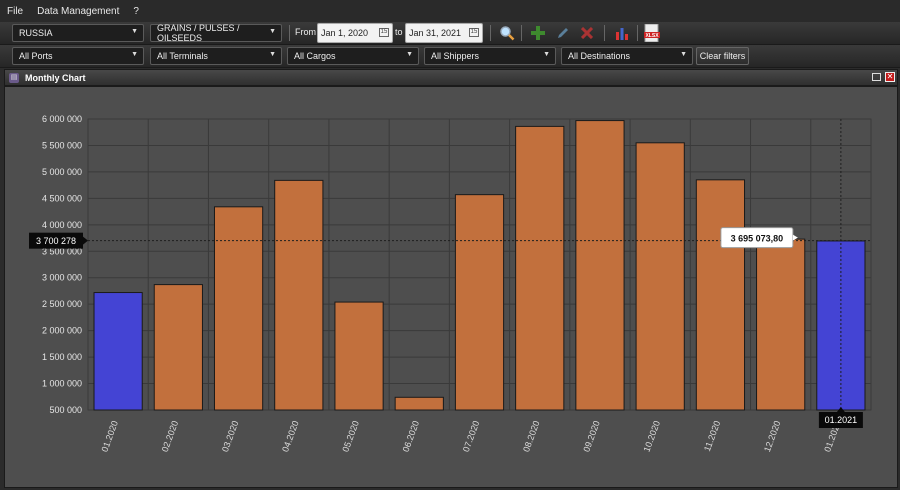  I want to click on pencil-icon, so click(563, 33).